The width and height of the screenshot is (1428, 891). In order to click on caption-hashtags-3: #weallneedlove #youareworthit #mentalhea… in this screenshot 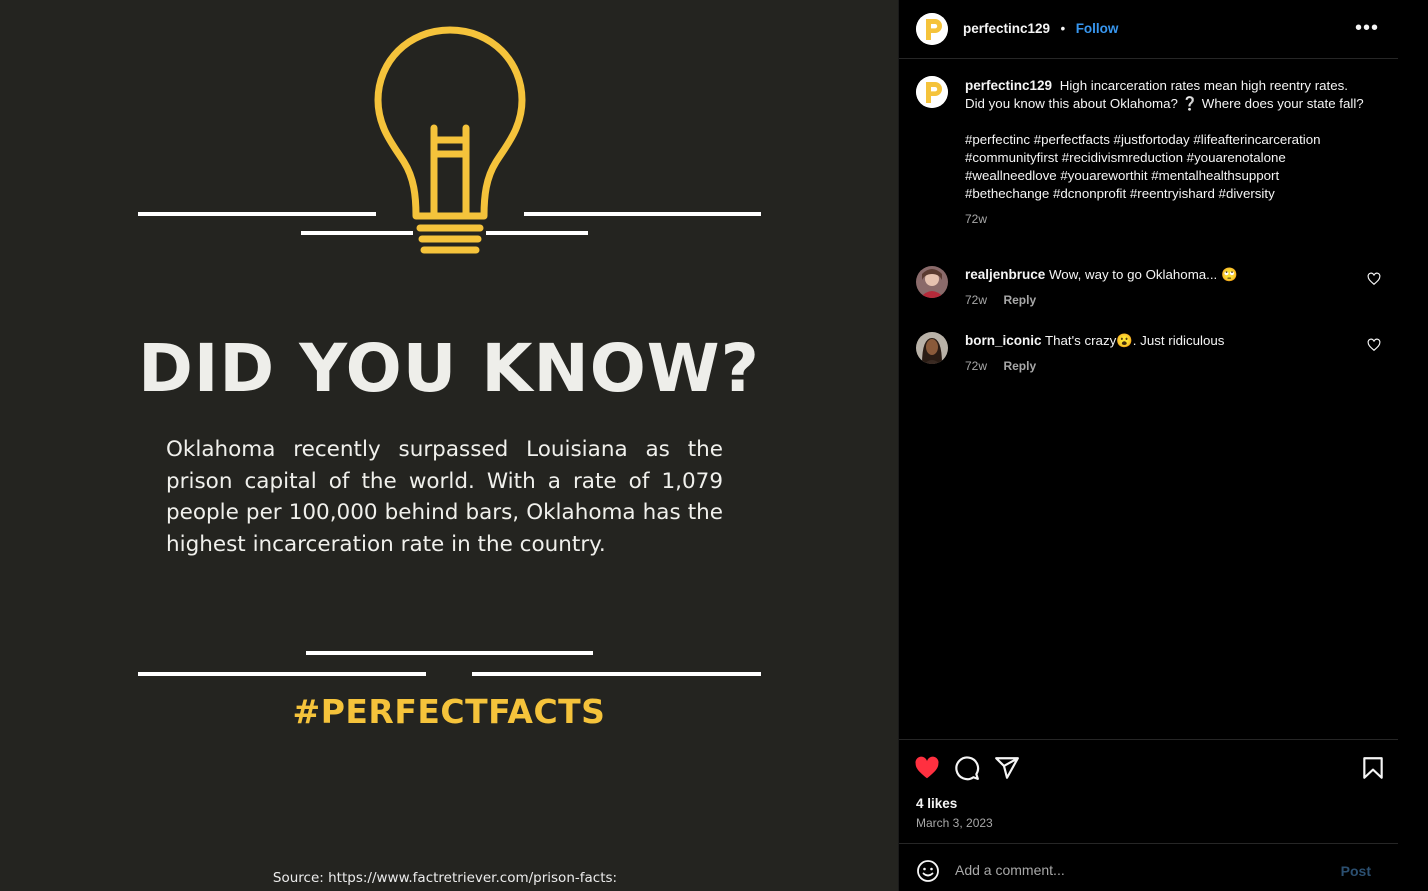, I will do `click(1165, 176)`.